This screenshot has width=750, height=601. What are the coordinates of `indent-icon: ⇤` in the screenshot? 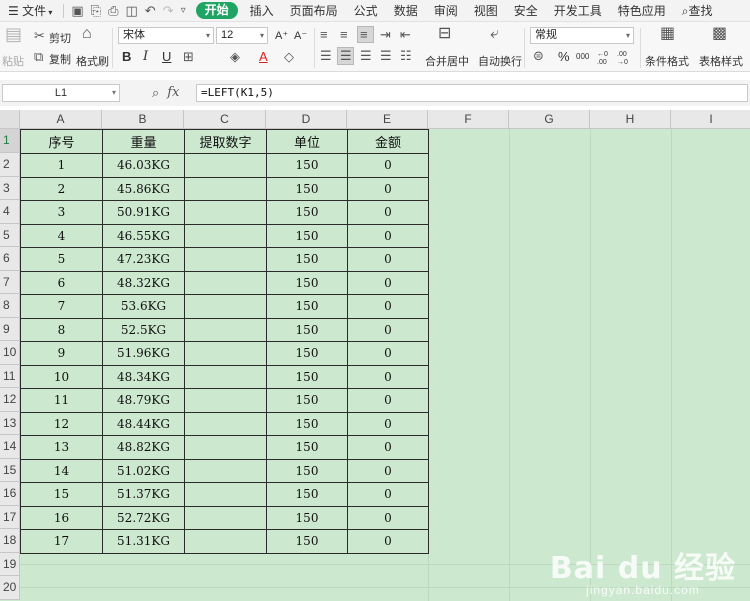 It's located at (405, 35).